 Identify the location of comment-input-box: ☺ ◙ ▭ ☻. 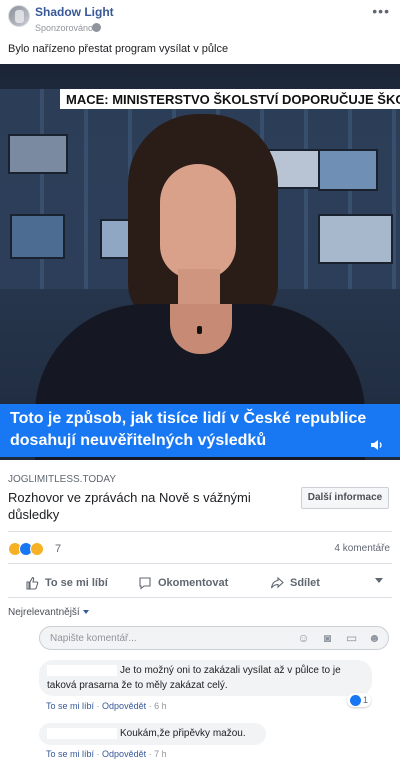
(214, 638).